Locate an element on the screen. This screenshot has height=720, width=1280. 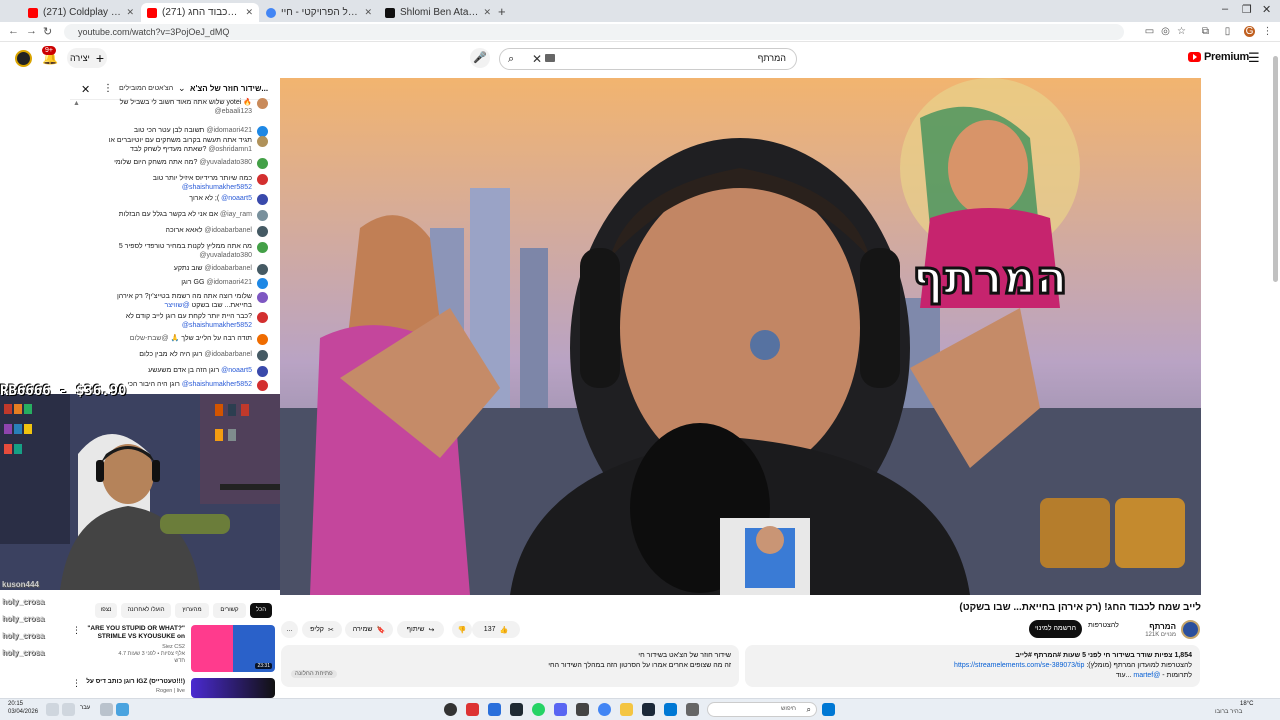
video-thumbnail: 23:31 is located at coordinates (233, 648).